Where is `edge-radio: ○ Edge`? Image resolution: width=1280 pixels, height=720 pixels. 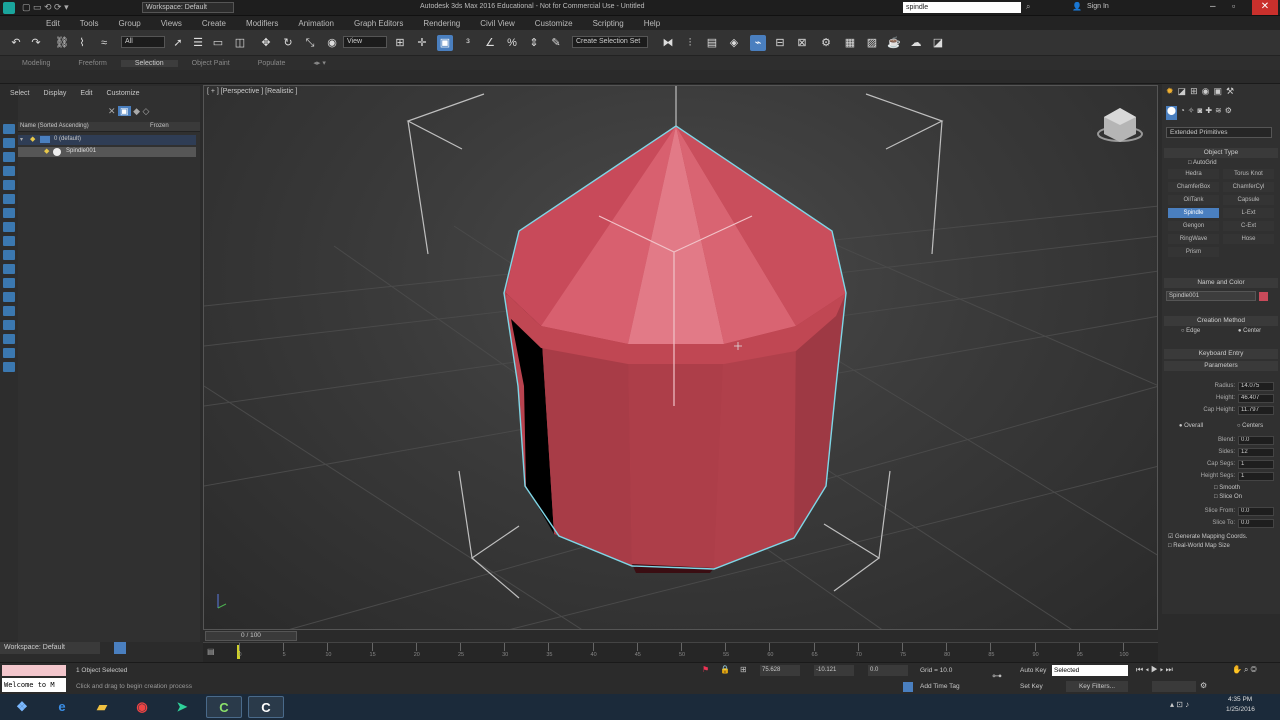
edge-radio: ○ Edge is located at coordinates (1190, 331).